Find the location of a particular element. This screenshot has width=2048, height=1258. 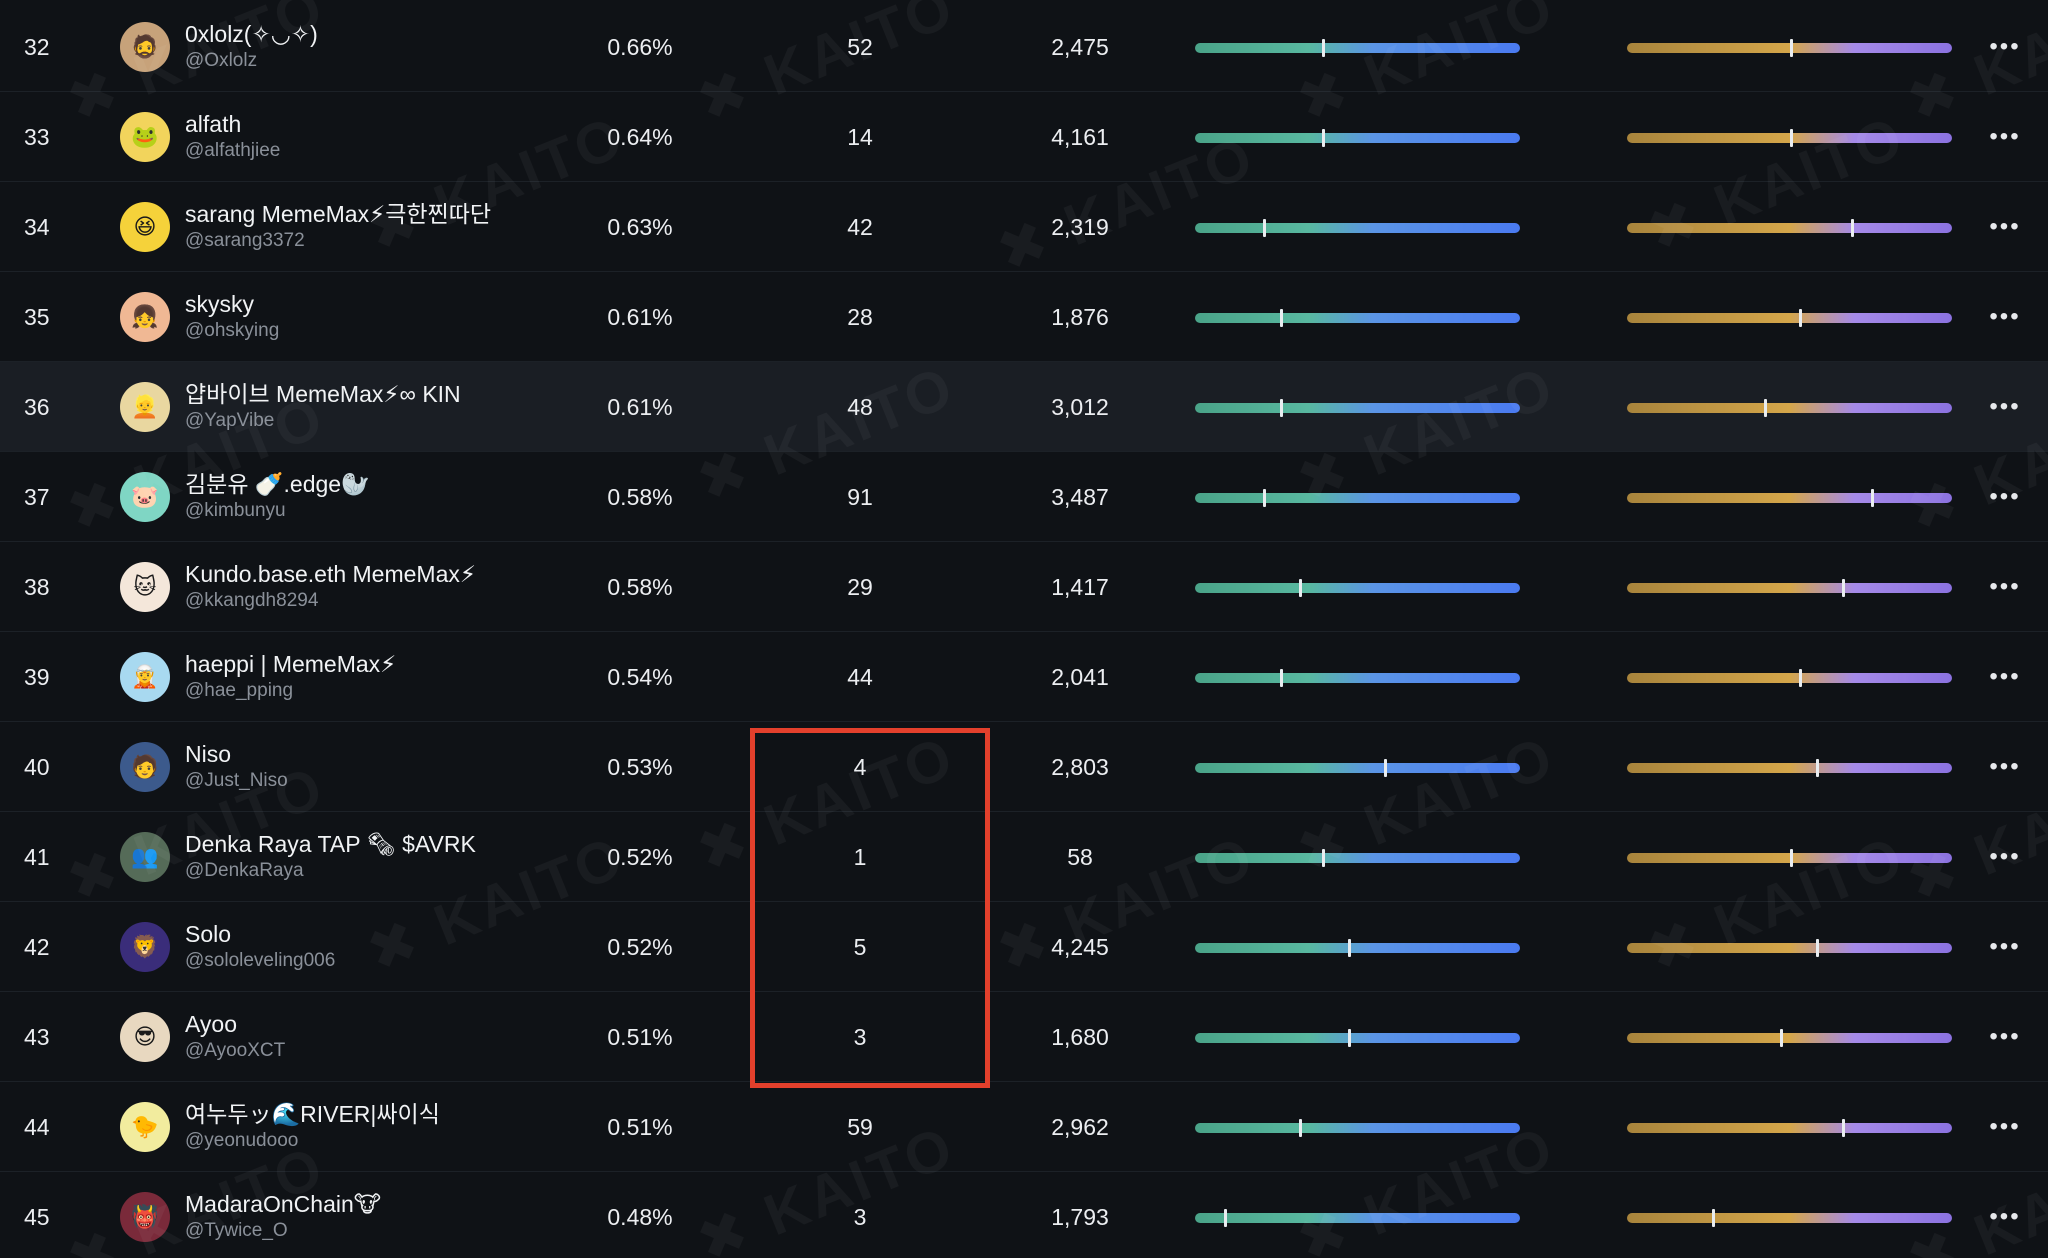

table-row: 43 😎 Ayoo @AyooXCT 0.51% 3 1,680 ••• is located at coordinates (1024, 1037).